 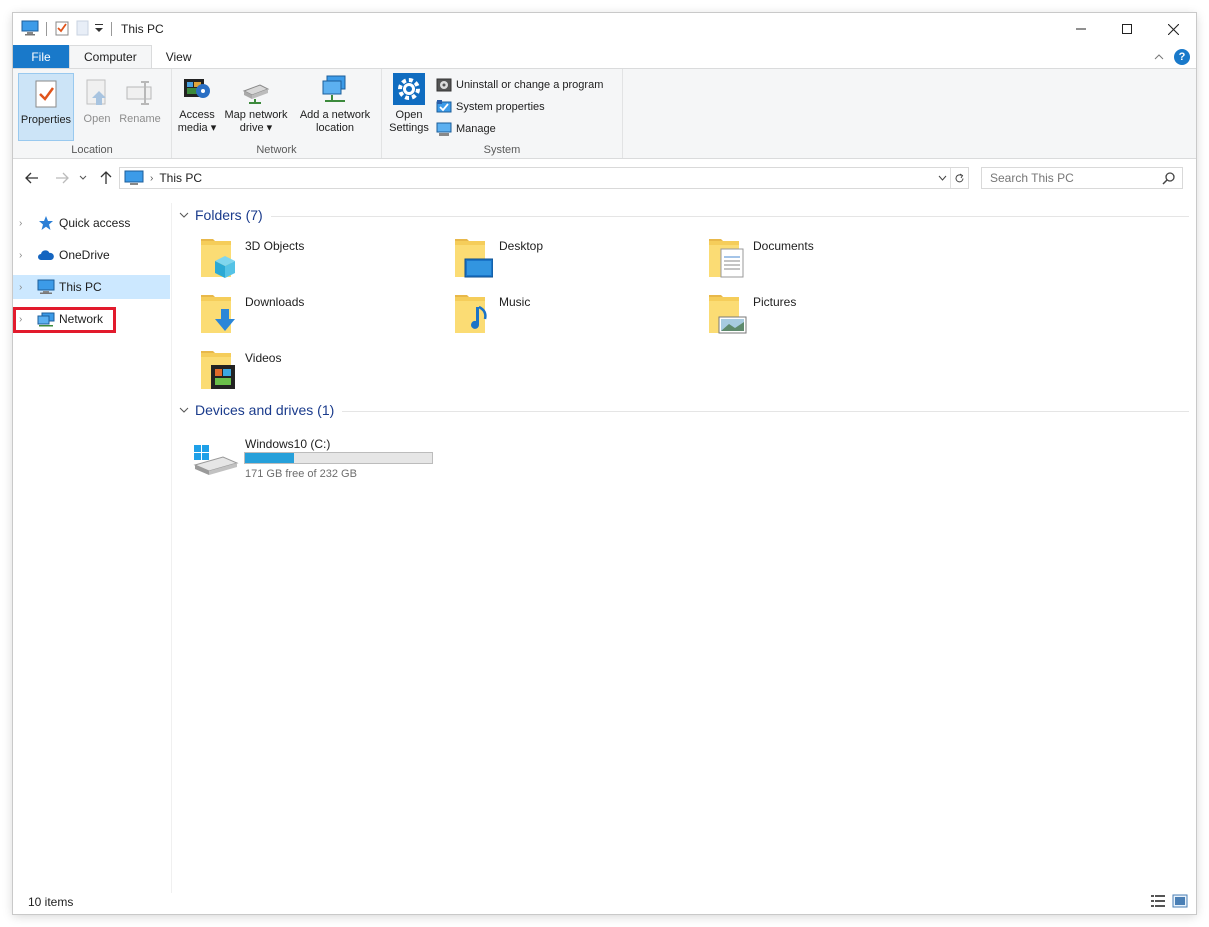 What do you see at coordinates (276, 150) in the screenshot?
I see `network-group-label: Network` at bounding box center [276, 150].